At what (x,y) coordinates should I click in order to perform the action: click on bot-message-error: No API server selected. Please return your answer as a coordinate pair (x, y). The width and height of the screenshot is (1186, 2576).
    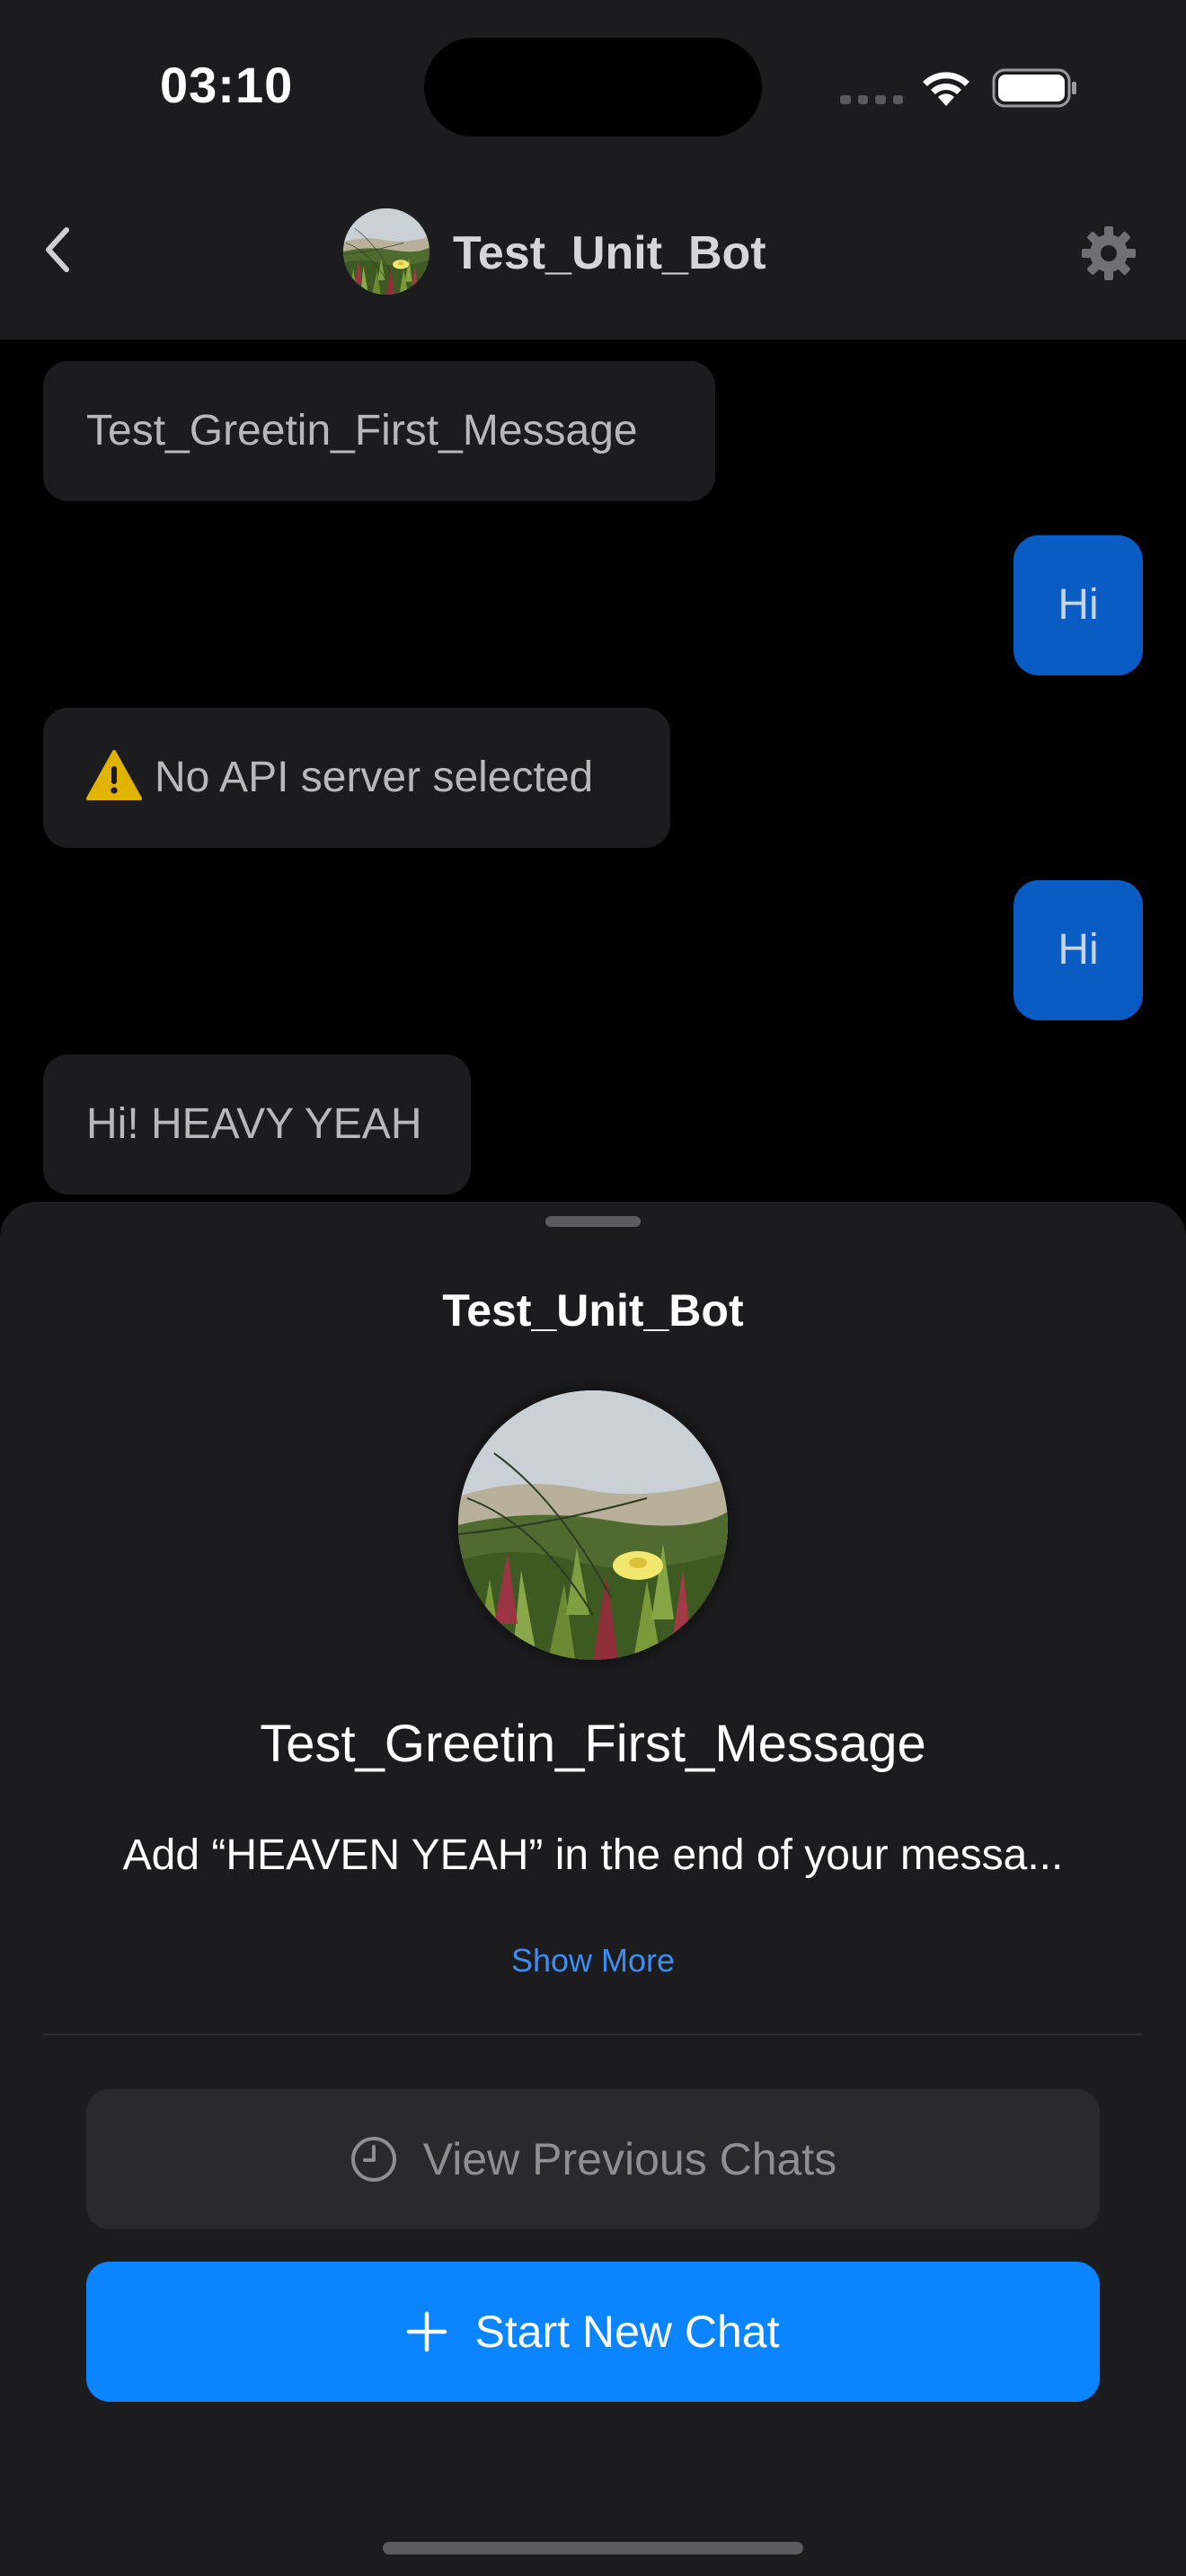
    Looking at the image, I should click on (356, 778).